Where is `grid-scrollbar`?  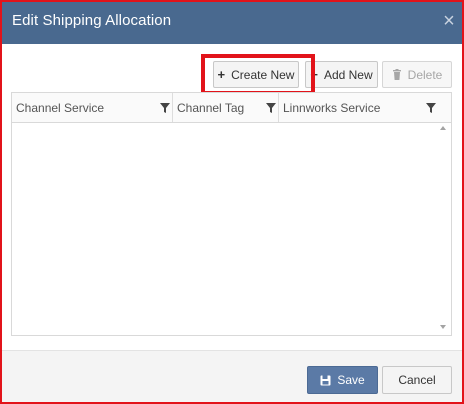
grid-scrollbar is located at coordinates (443, 229).